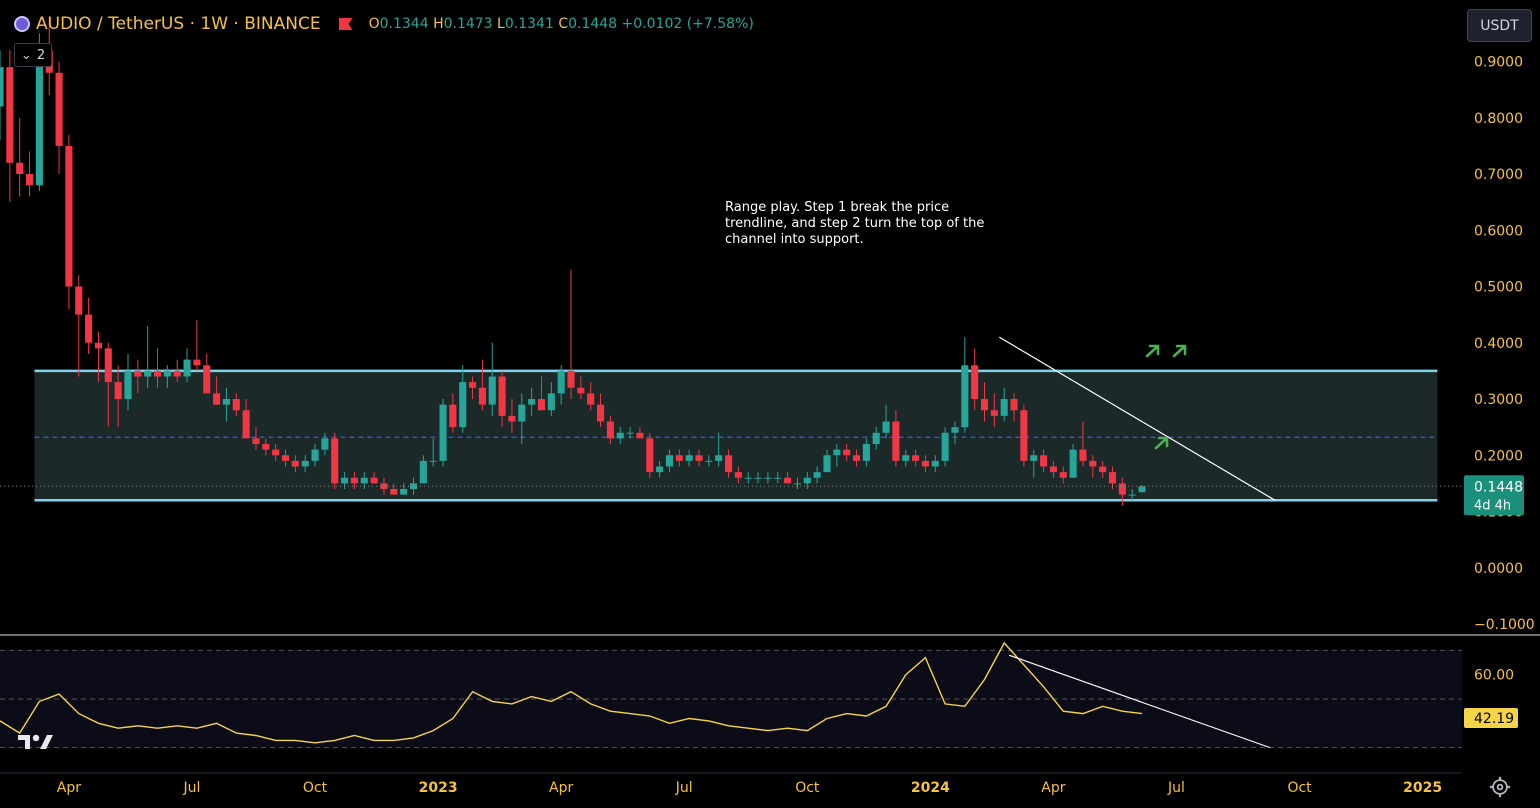 Image resolution: width=1540 pixels, height=808 pixels. I want to click on flag-icon, so click(345, 24).